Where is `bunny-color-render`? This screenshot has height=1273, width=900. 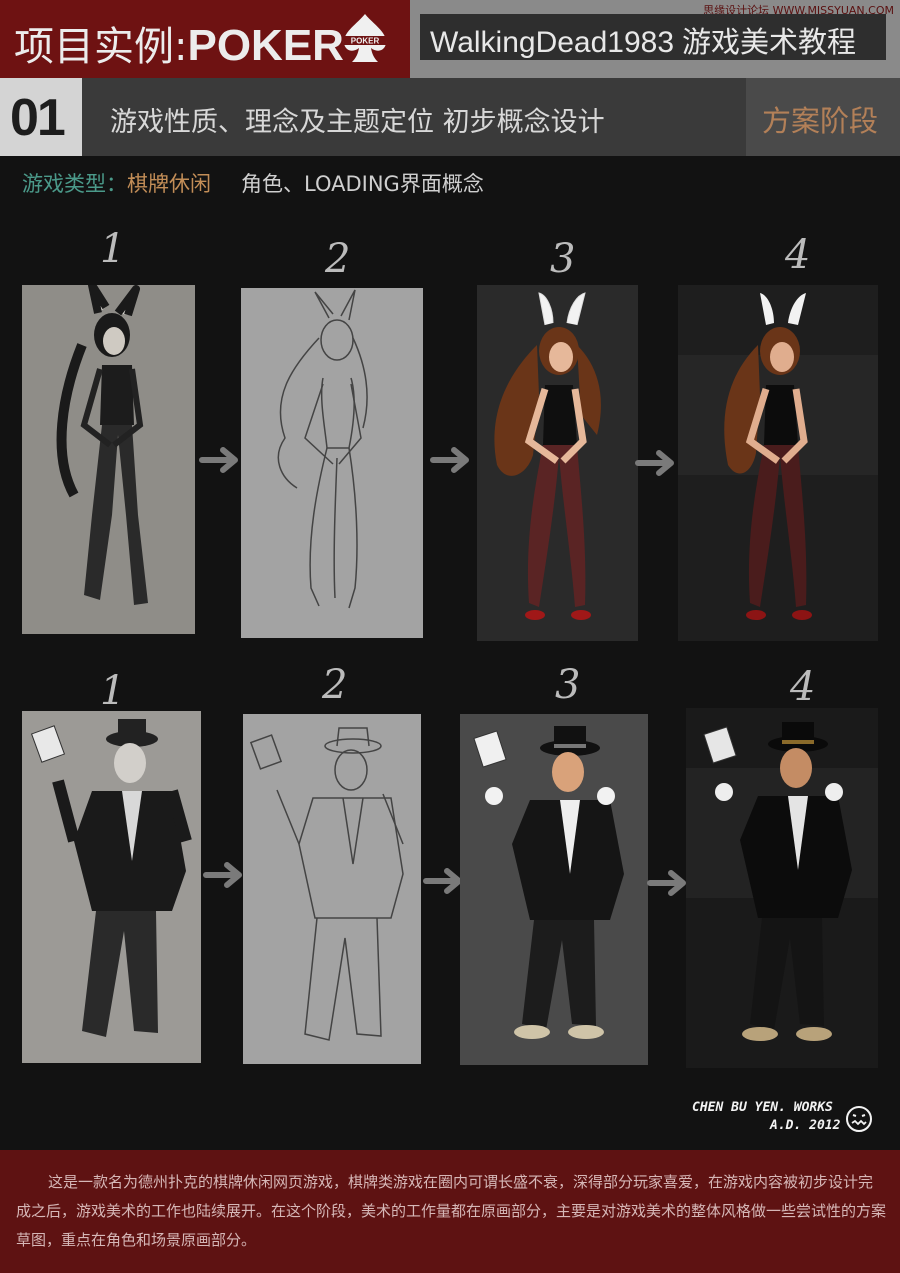 bunny-color-render is located at coordinates (557, 463).